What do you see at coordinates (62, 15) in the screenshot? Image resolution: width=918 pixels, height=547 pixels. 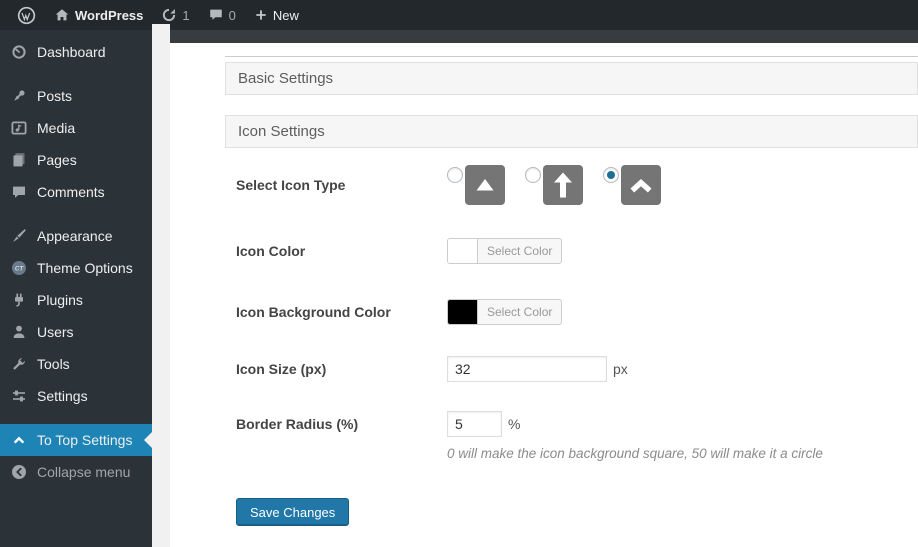 I see `home-icon` at bounding box center [62, 15].